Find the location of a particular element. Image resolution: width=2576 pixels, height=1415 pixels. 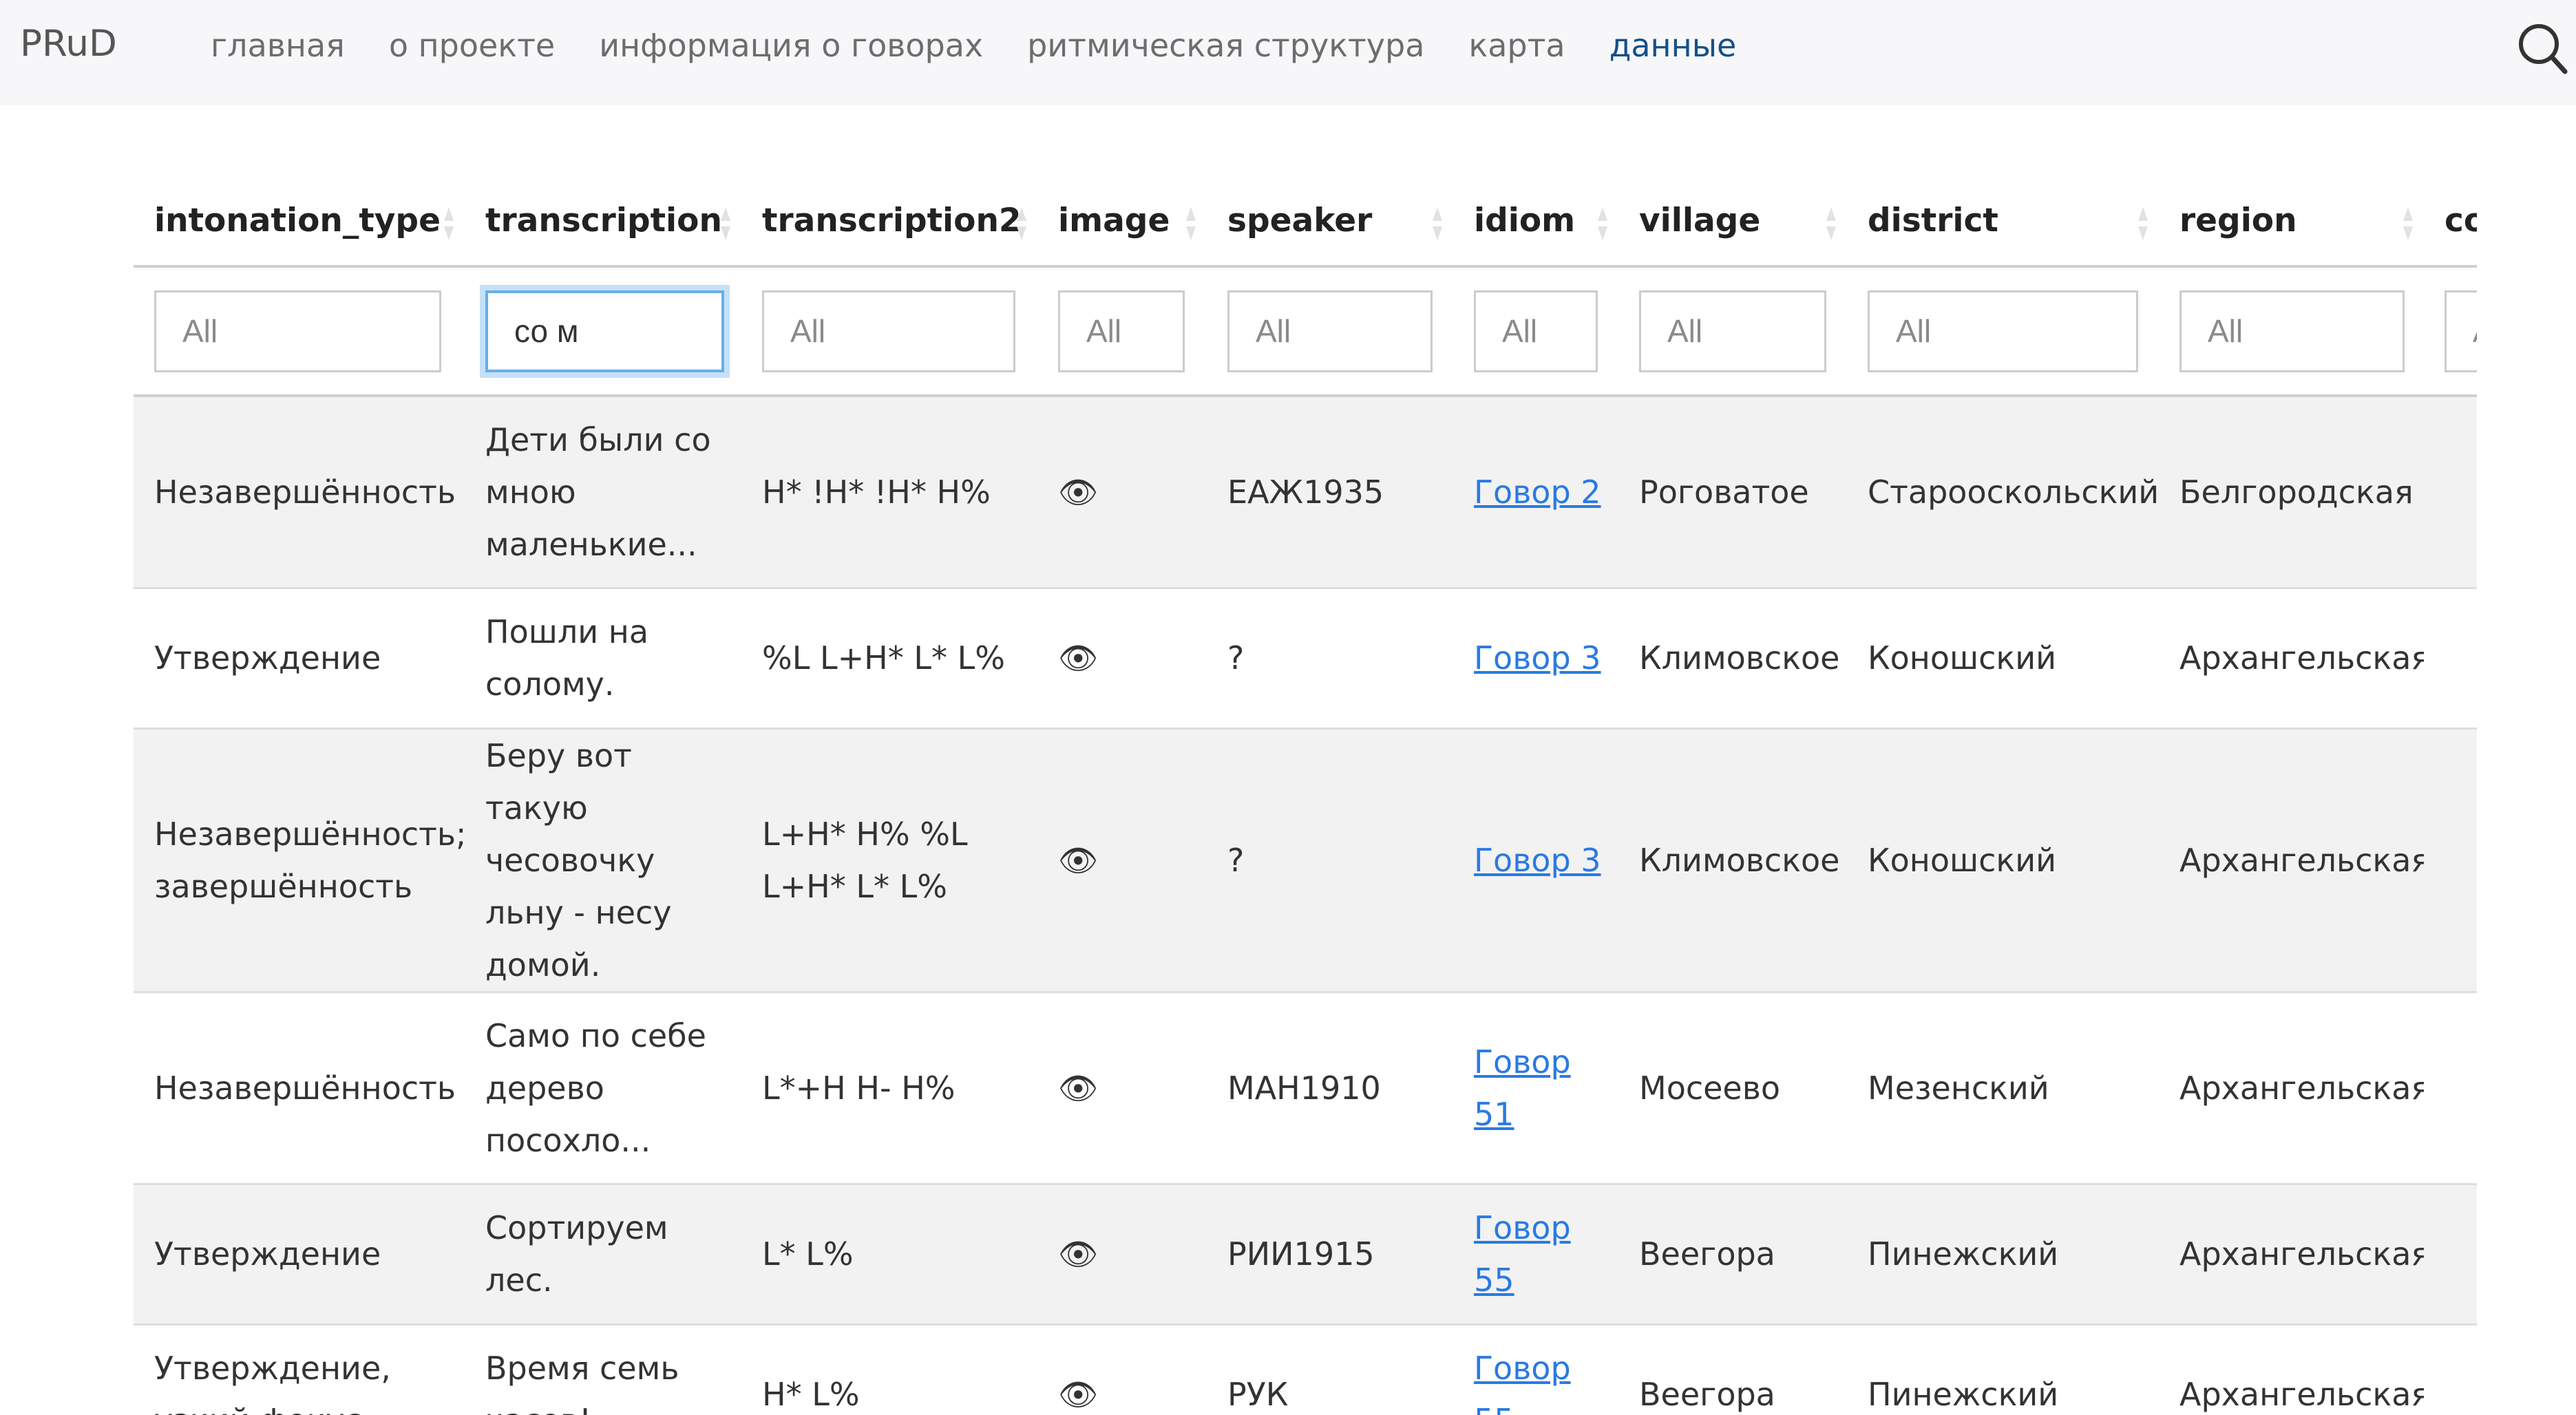

search-icon is located at coordinates (2544, 49).